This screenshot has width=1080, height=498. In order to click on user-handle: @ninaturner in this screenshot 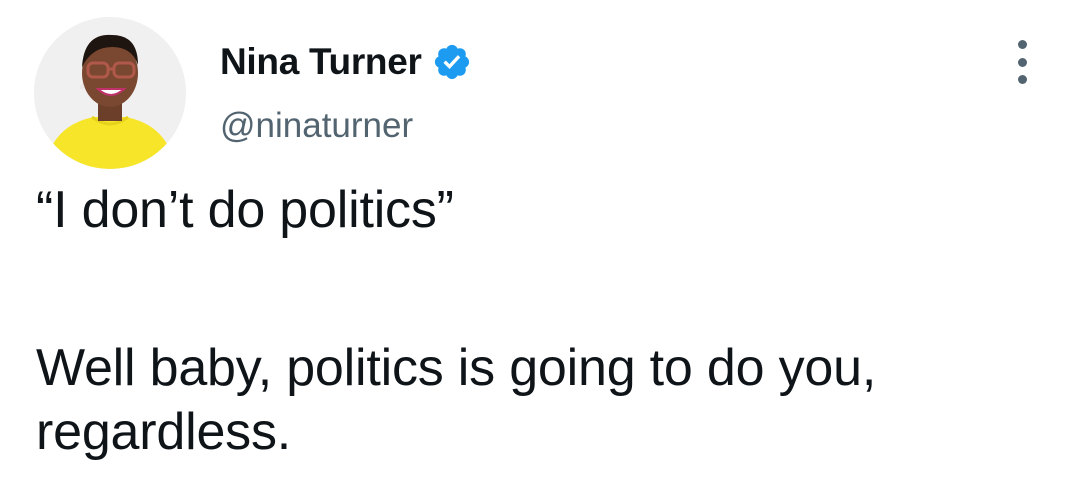, I will do `click(346, 126)`.